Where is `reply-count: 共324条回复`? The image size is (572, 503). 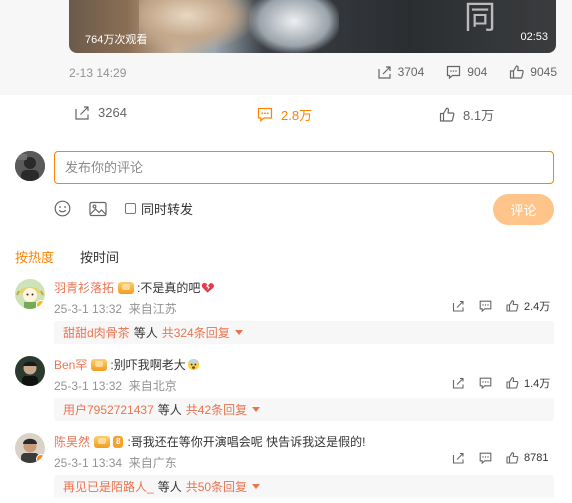 reply-count: 共324条回复 is located at coordinates (196, 332).